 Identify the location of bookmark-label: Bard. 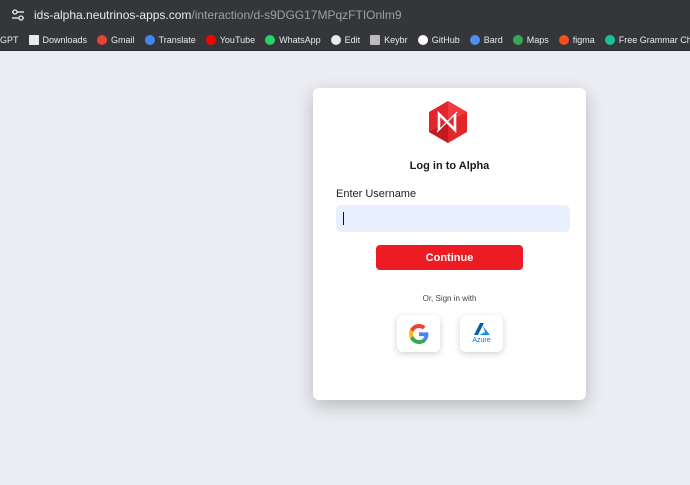
(493, 39).